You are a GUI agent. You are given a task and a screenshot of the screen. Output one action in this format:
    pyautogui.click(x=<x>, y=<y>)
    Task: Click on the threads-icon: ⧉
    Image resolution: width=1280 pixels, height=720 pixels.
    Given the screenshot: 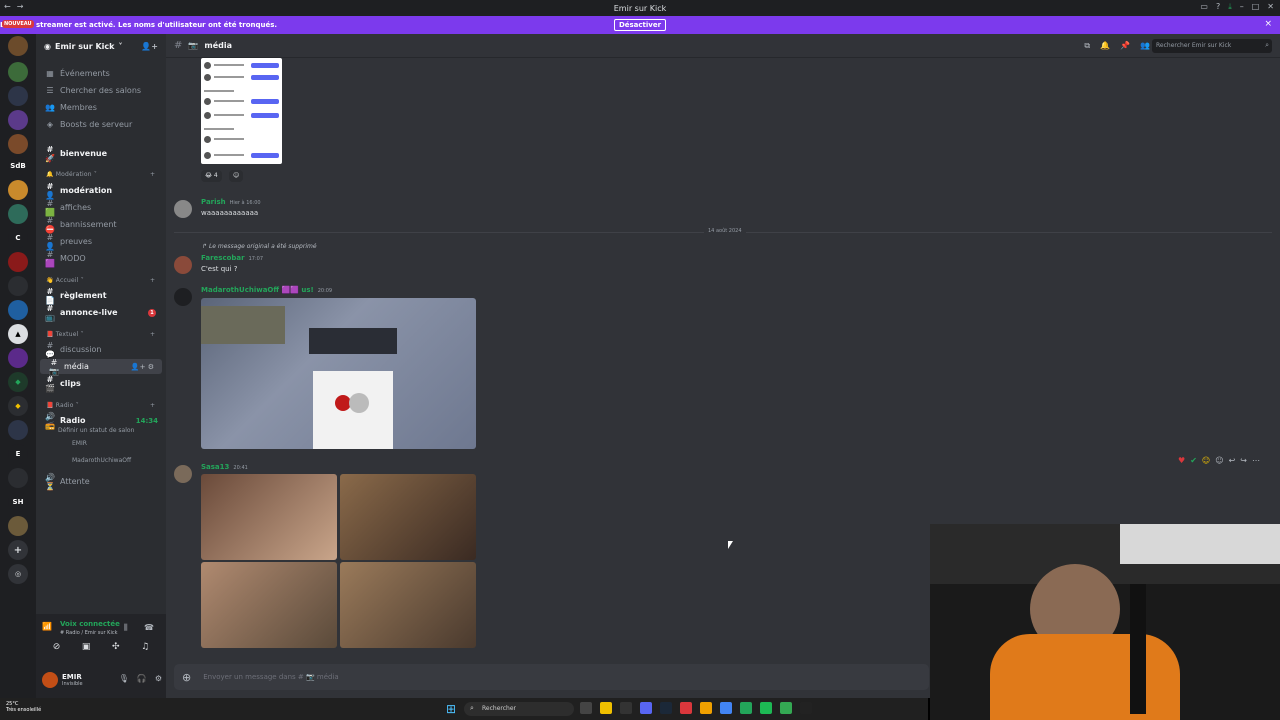 What is the action you would take?
    pyautogui.click(x=1087, y=46)
    